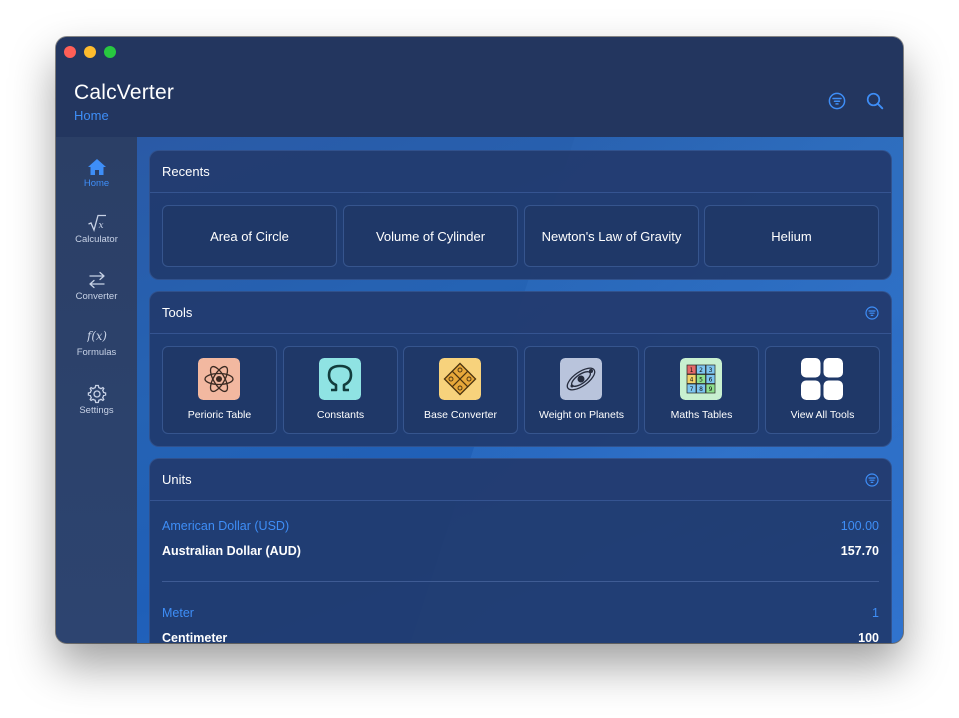  I want to click on sidebar-item-label: Formulas, so click(96, 352).